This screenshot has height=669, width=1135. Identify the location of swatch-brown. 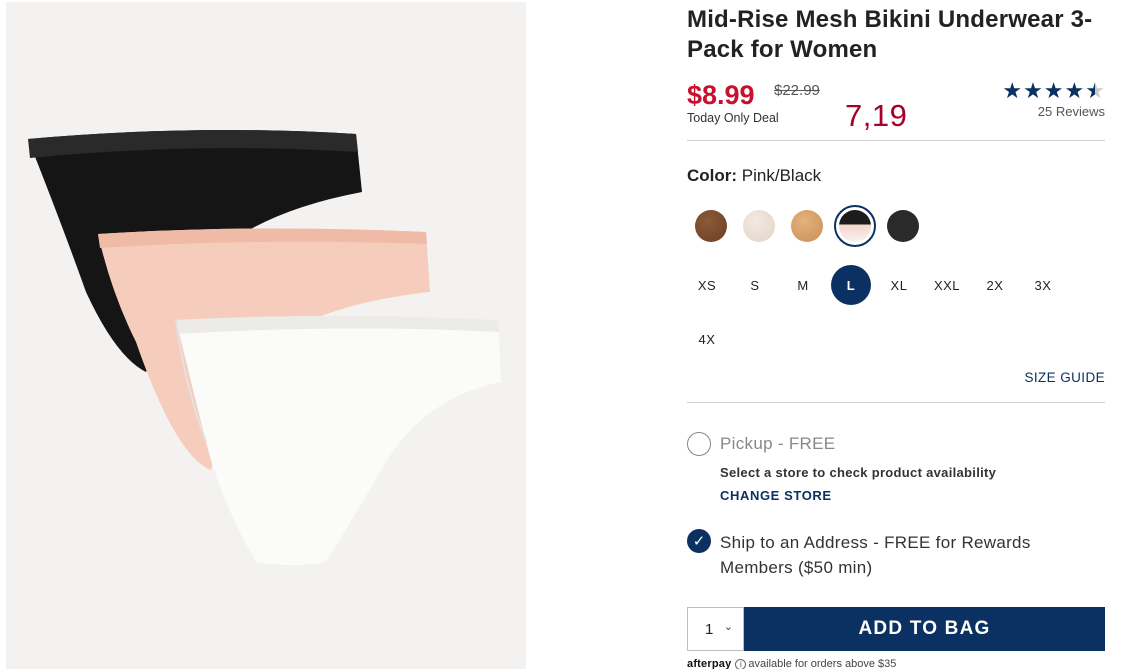
(711, 226).